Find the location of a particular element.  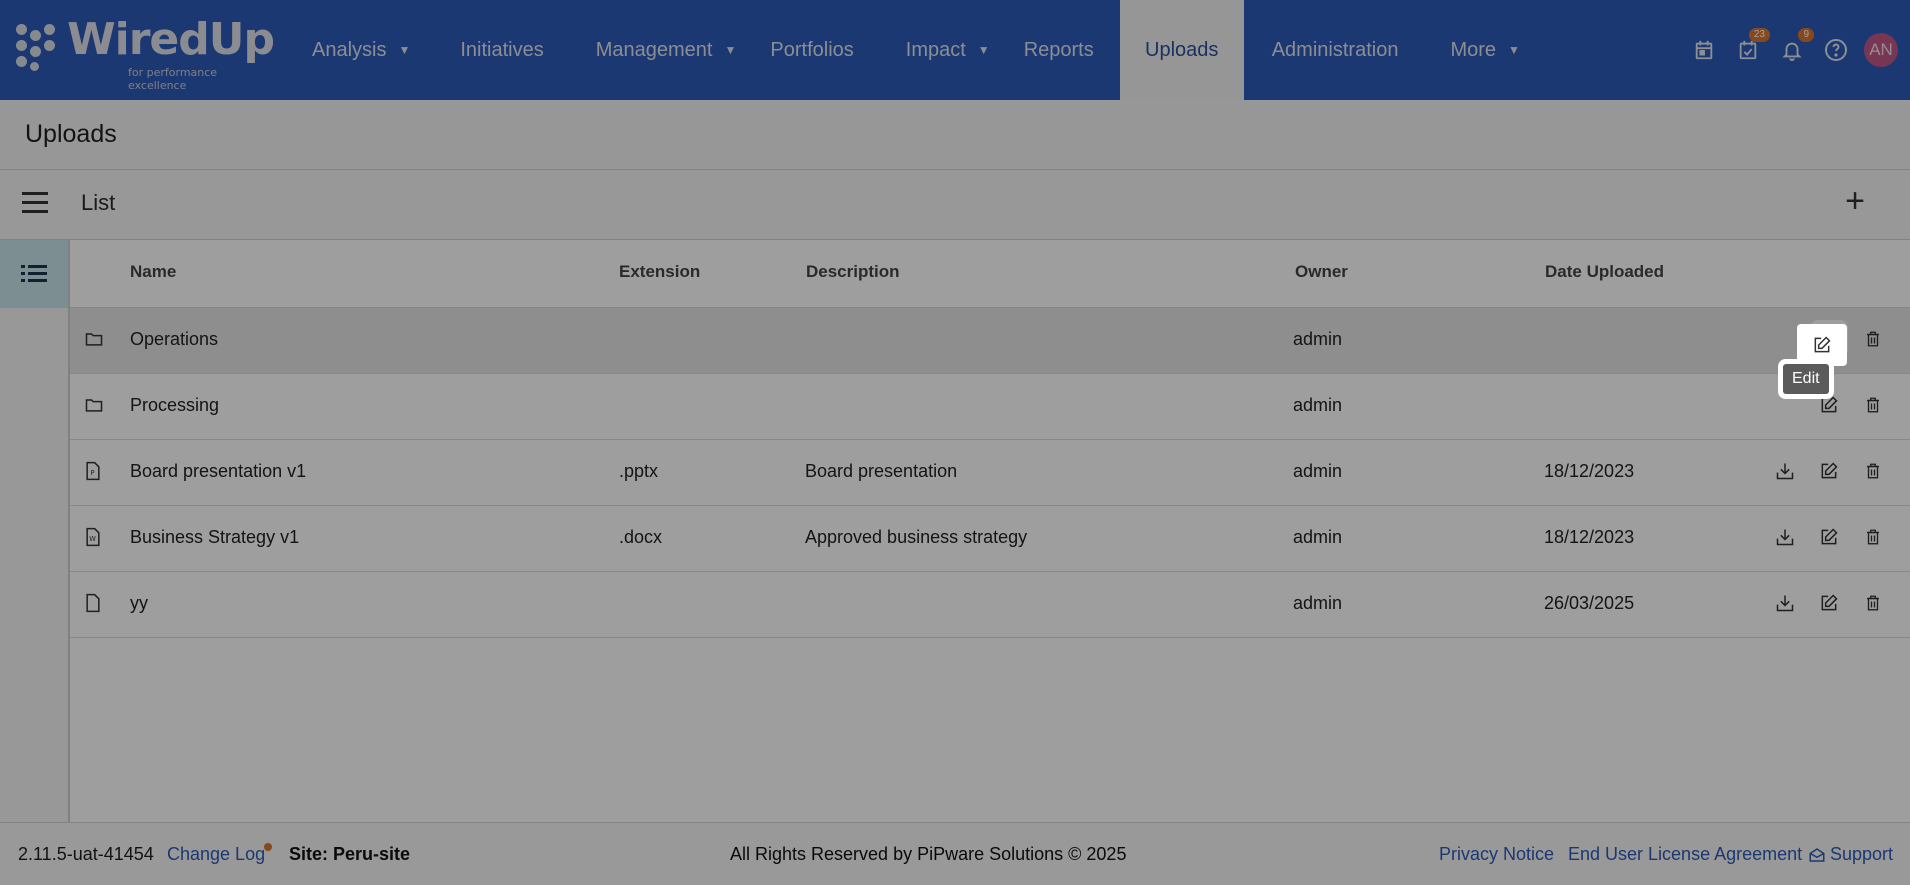

nav-administration-label: Administration is located at coordinates (1335, 49).